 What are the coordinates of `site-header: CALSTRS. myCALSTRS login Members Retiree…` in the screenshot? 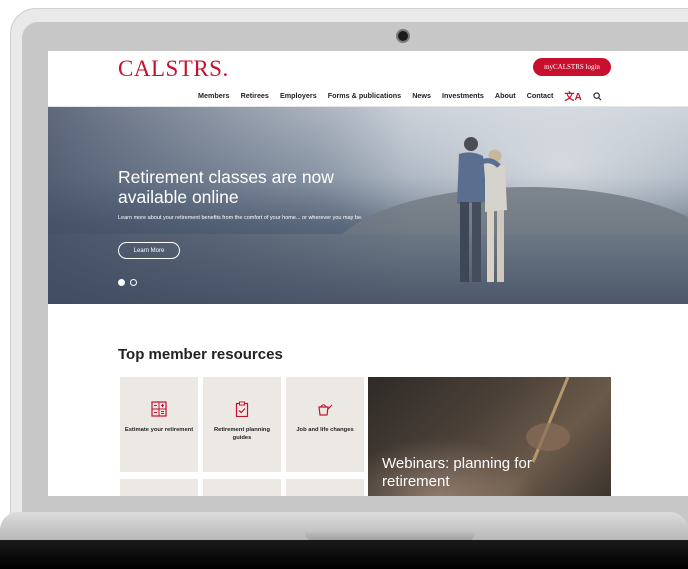 It's located at (368, 79).